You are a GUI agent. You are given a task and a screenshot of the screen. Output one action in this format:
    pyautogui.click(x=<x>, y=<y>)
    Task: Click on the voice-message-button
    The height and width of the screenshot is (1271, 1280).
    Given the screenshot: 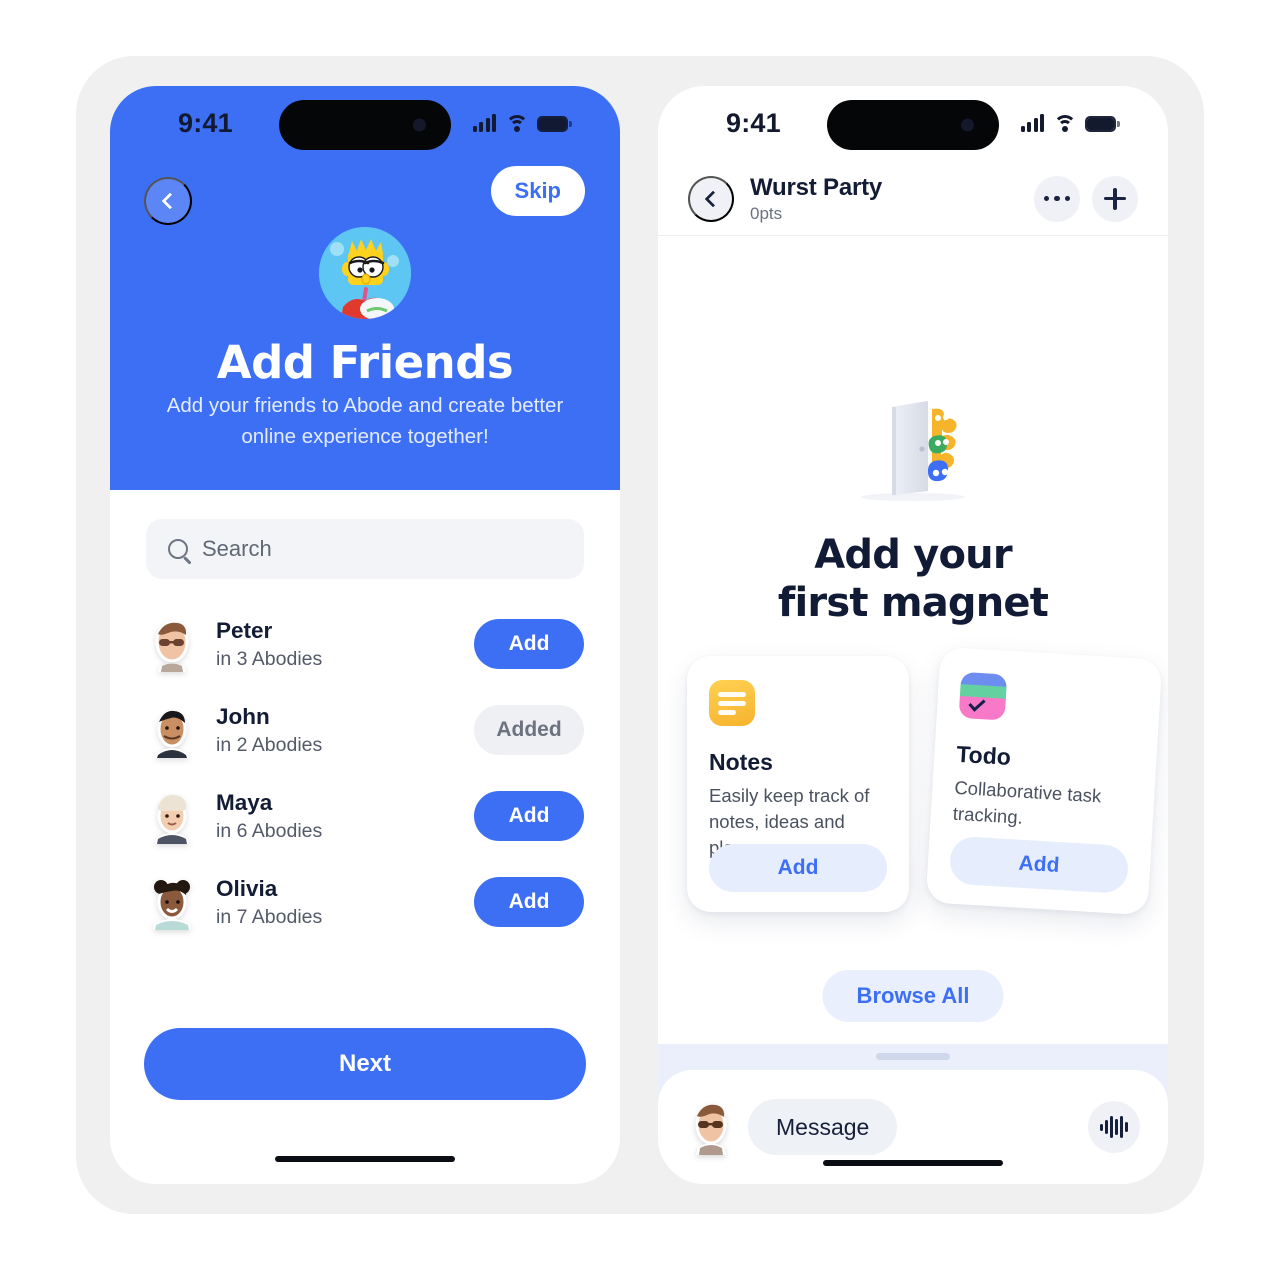 What is the action you would take?
    pyautogui.click(x=1114, y=1127)
    